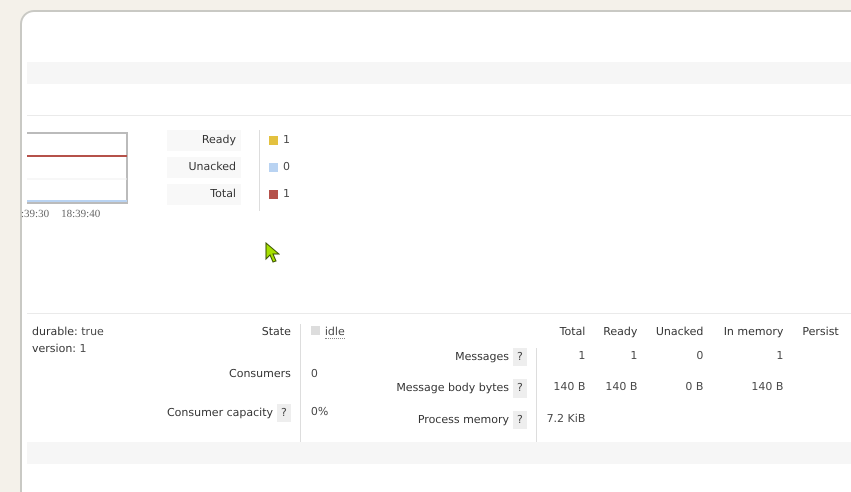 This screenshot has width=851, height=492. I want to click on table-cell: 0, so click(700, 355).